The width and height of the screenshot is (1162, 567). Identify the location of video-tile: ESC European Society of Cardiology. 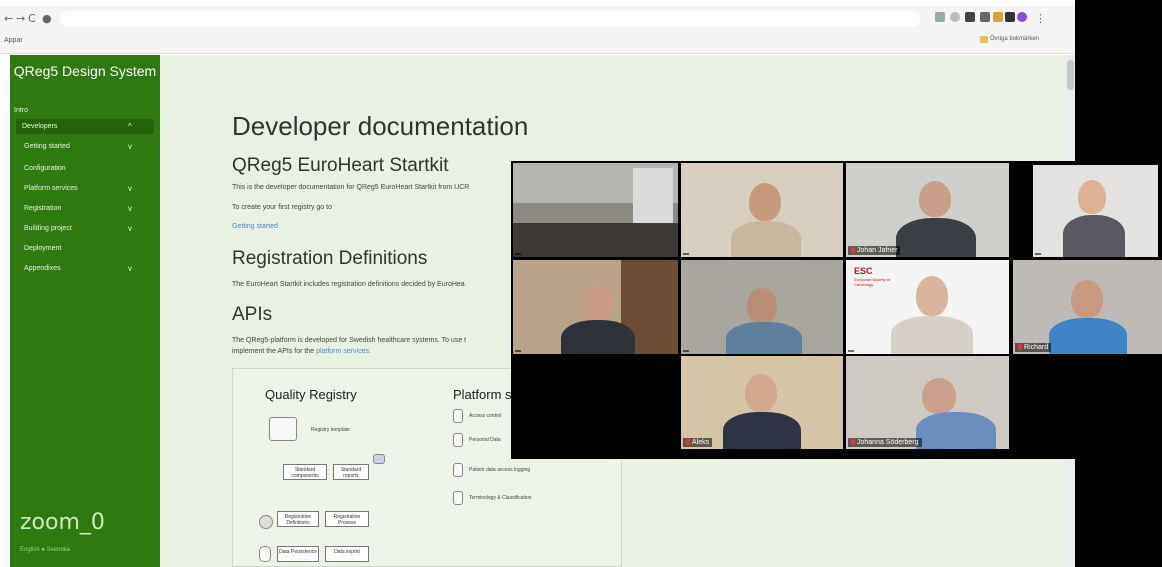
(927, 307).